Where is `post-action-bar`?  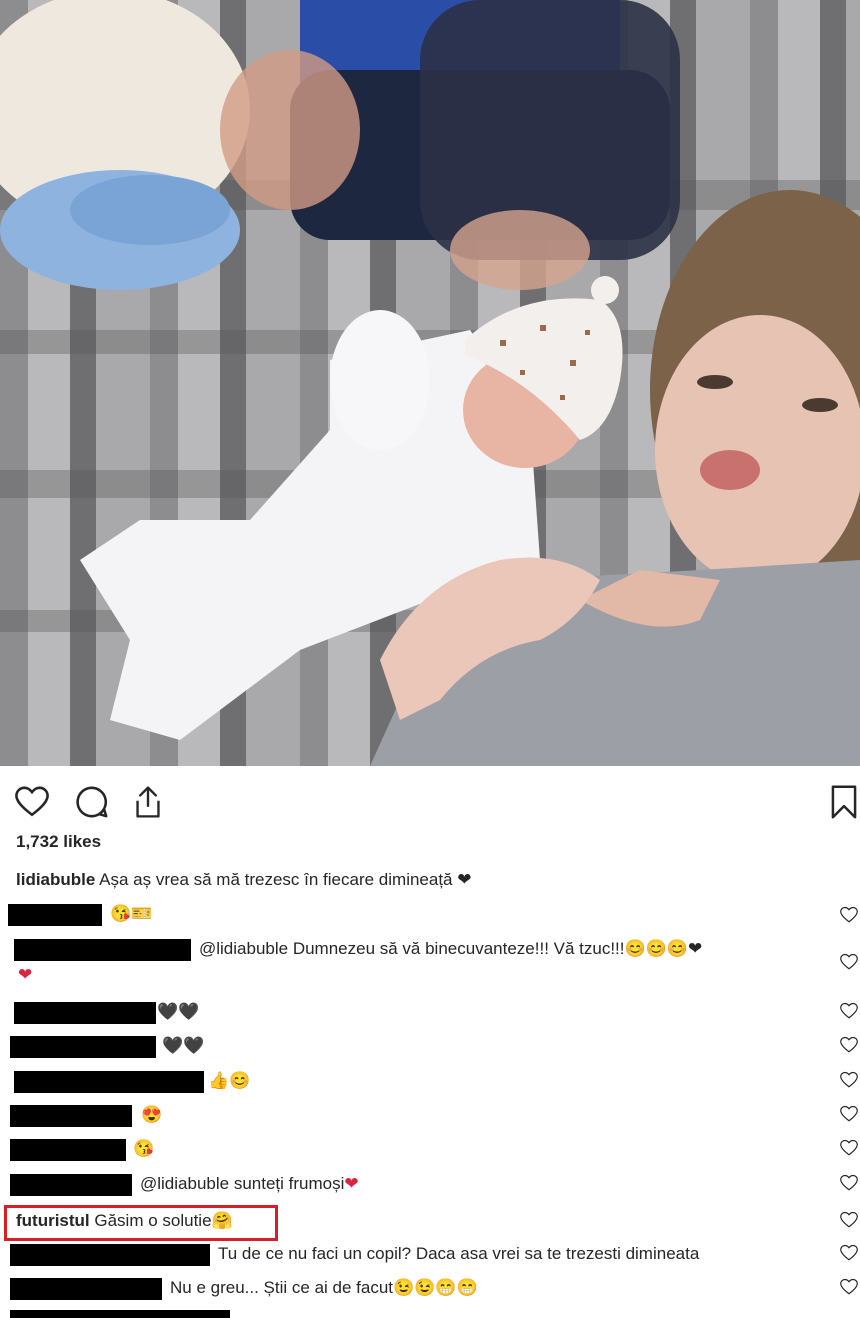
post-action-bar is located at coordinates (430, 802).